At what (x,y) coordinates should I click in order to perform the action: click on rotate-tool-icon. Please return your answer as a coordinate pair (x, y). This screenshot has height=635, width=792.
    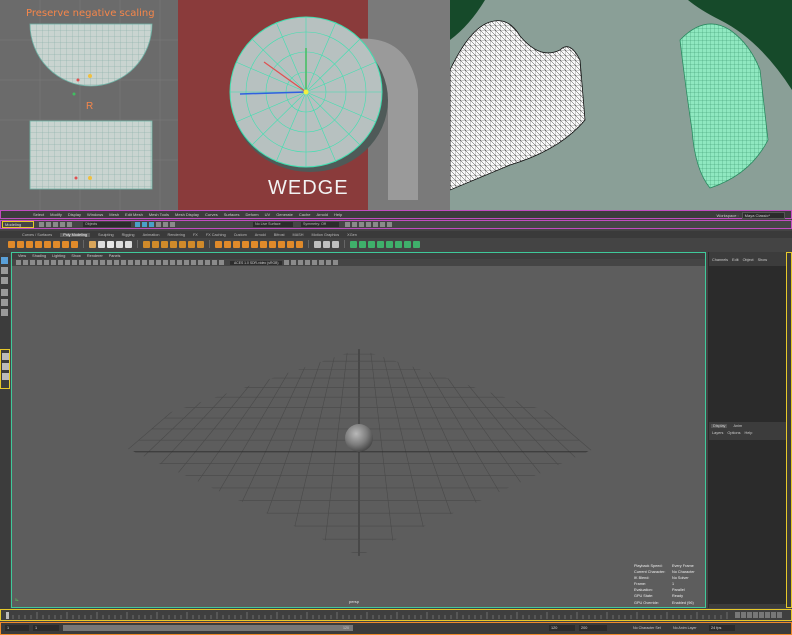
    Looking at the image, I should click on (4, 302).